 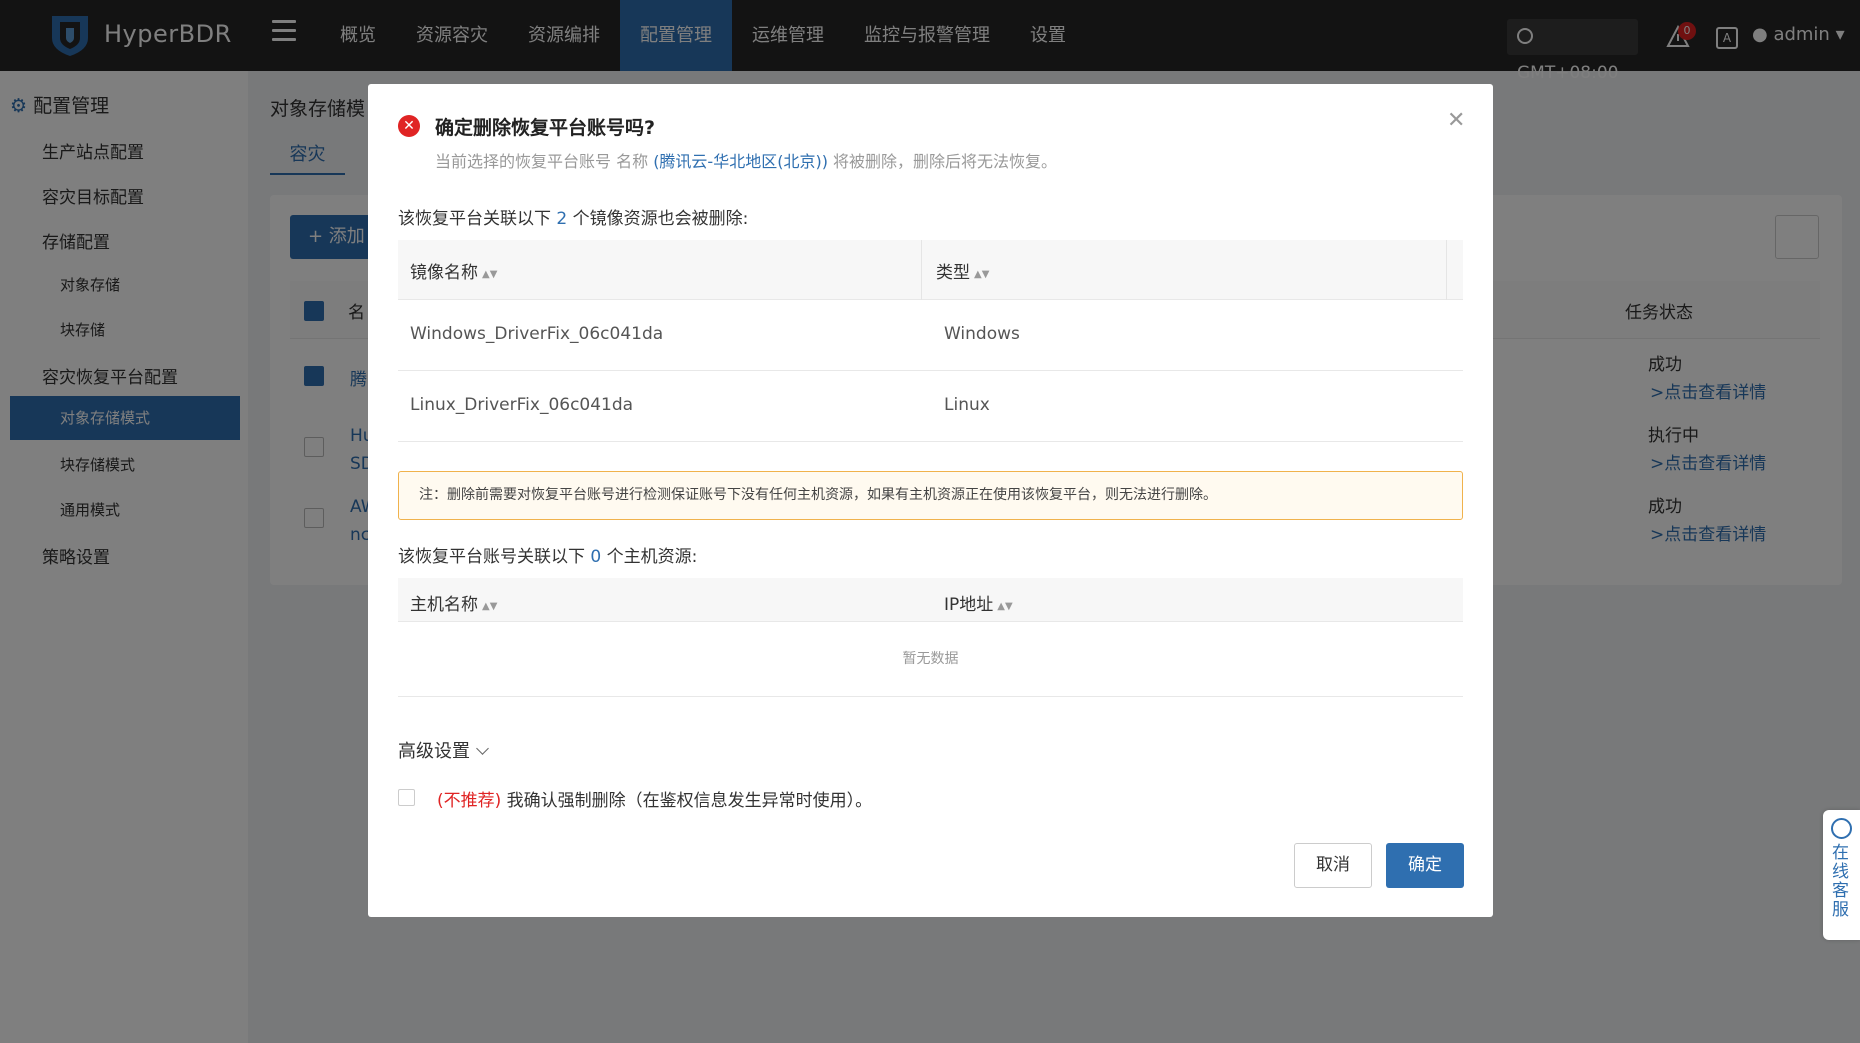 What do you see at coordinates (1456, 120) in the screenshot?
I see `close-icon: ✕` at bounding box center [1456, 120].